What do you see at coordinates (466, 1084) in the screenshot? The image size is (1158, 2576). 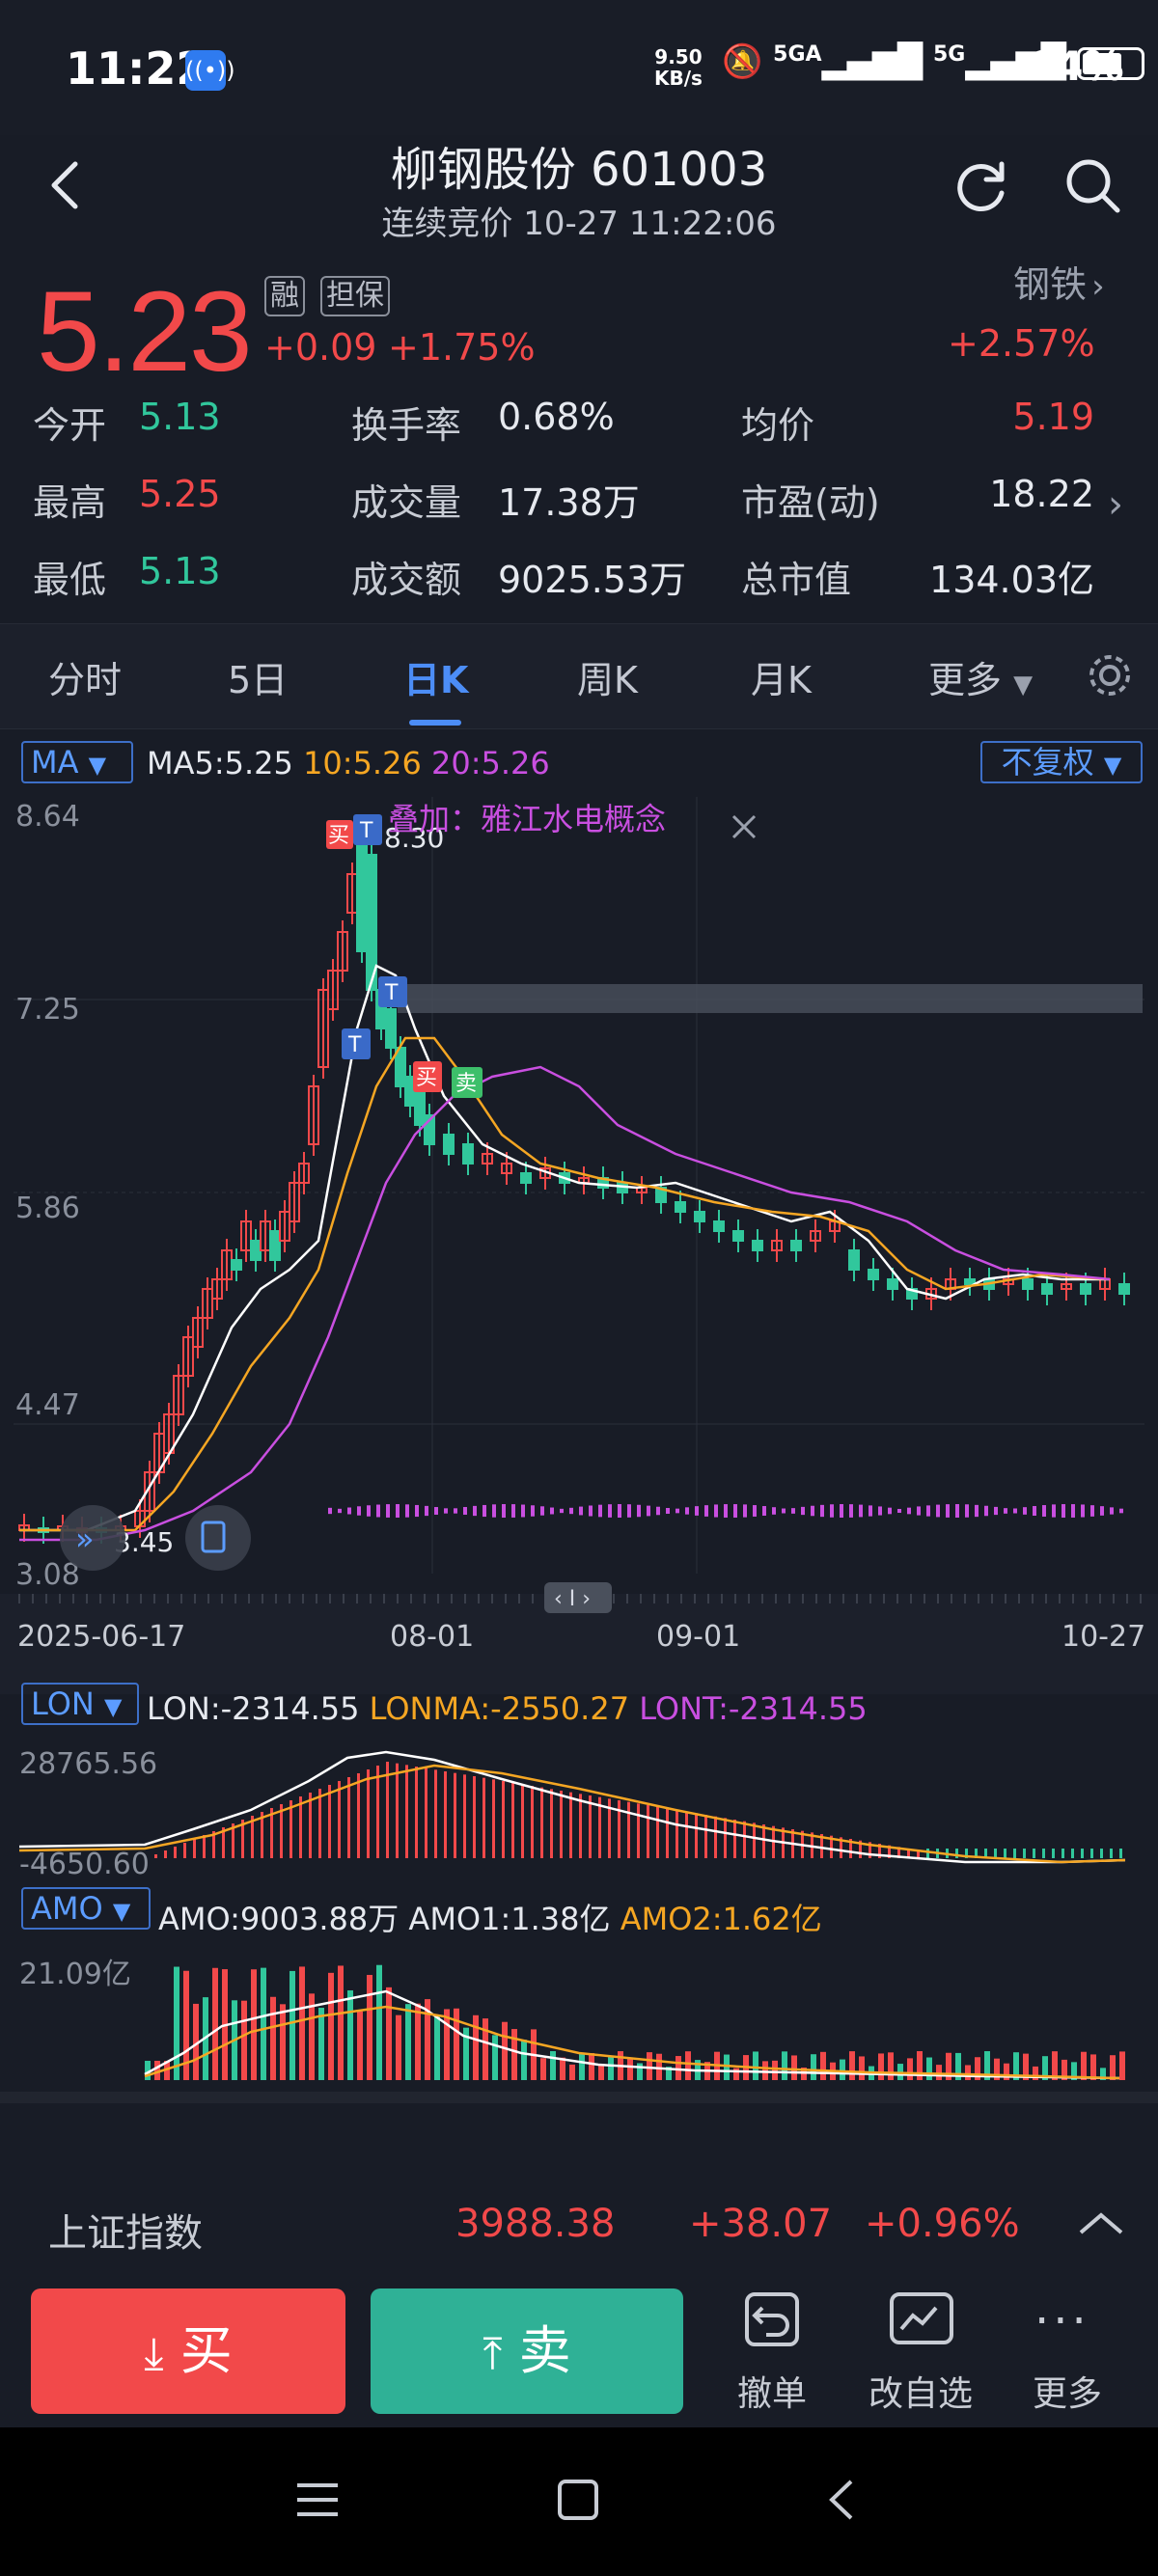 I see `sell-marker-label: 卖` at bounding box center [466, 1084].